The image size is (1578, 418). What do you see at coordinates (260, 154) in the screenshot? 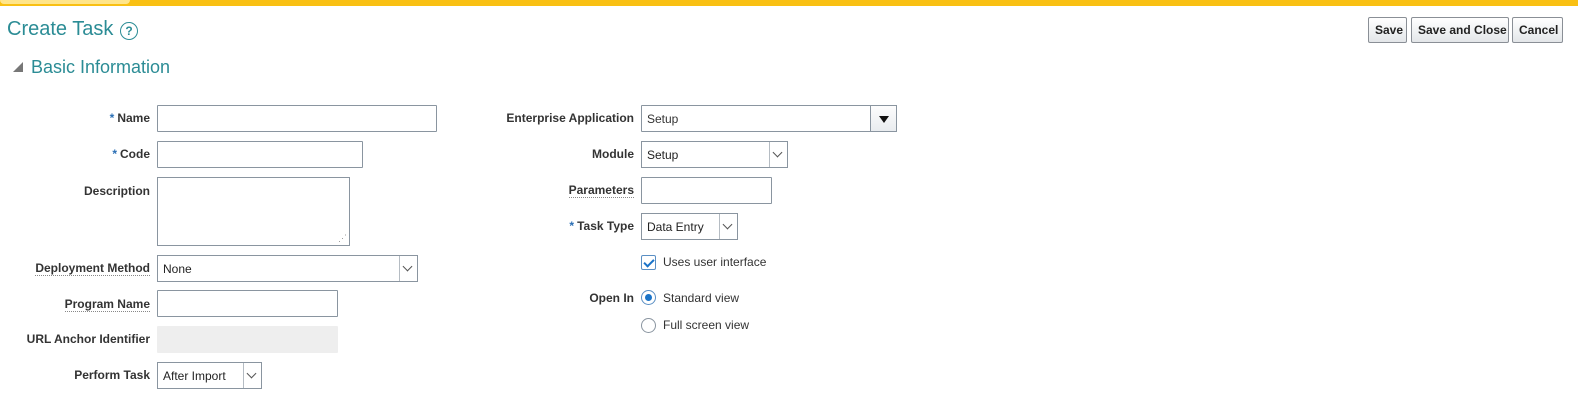
I see `code-input` at bounding box center [260, 154].